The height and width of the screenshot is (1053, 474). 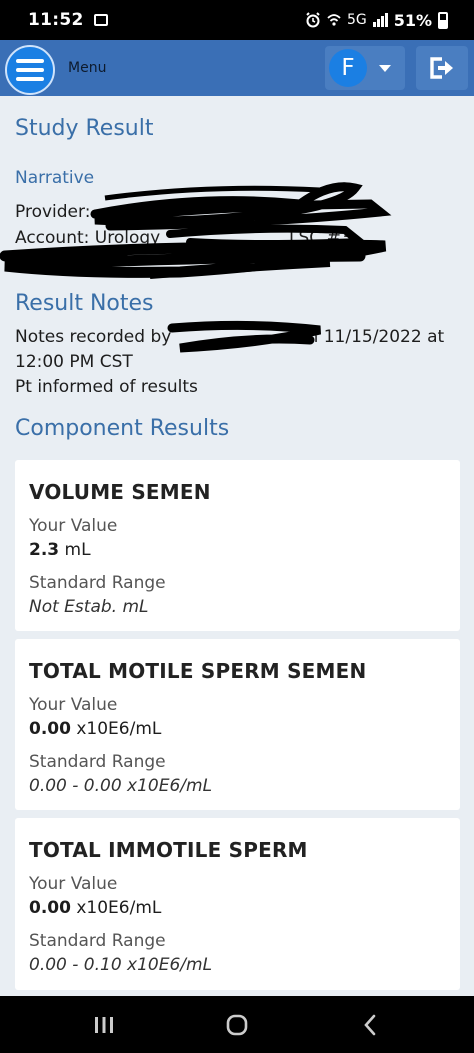 I want to click on standard-range-value: 0.00 - 0.10 x10E6/mL, so click(x=121, y=965).